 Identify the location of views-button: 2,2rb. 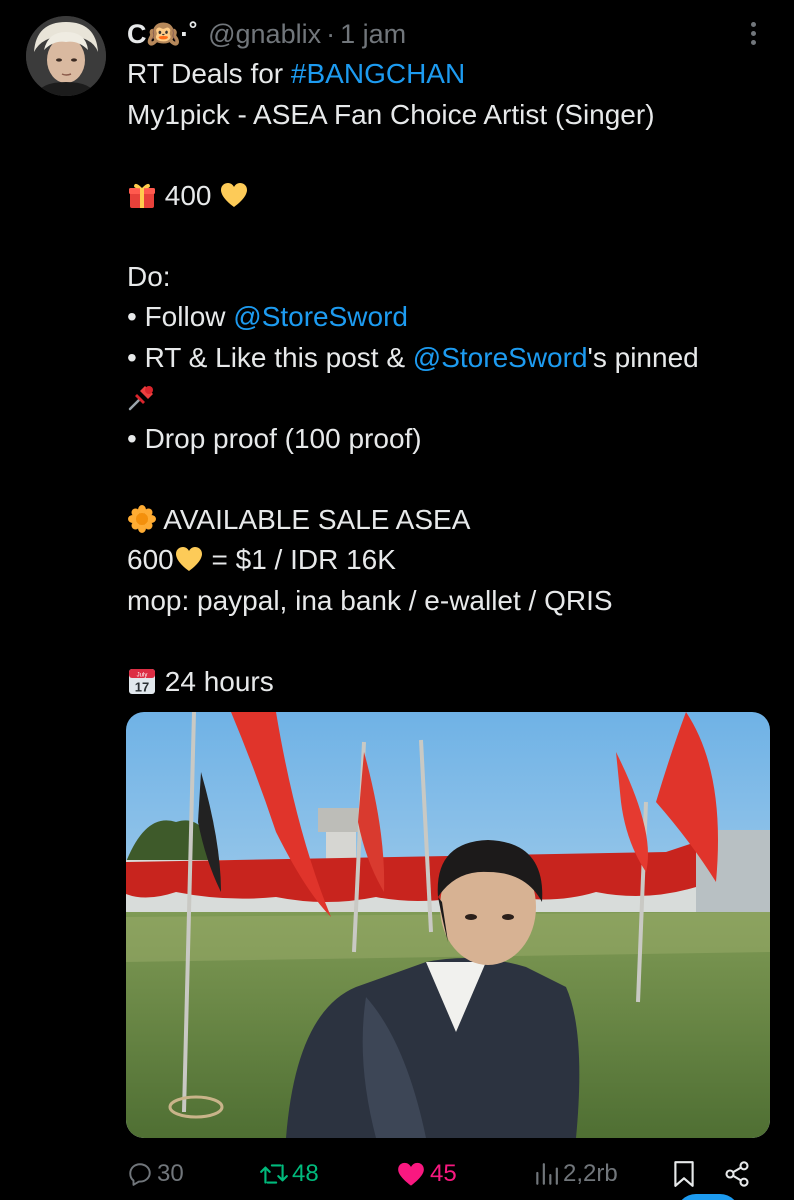
(575, 1174).